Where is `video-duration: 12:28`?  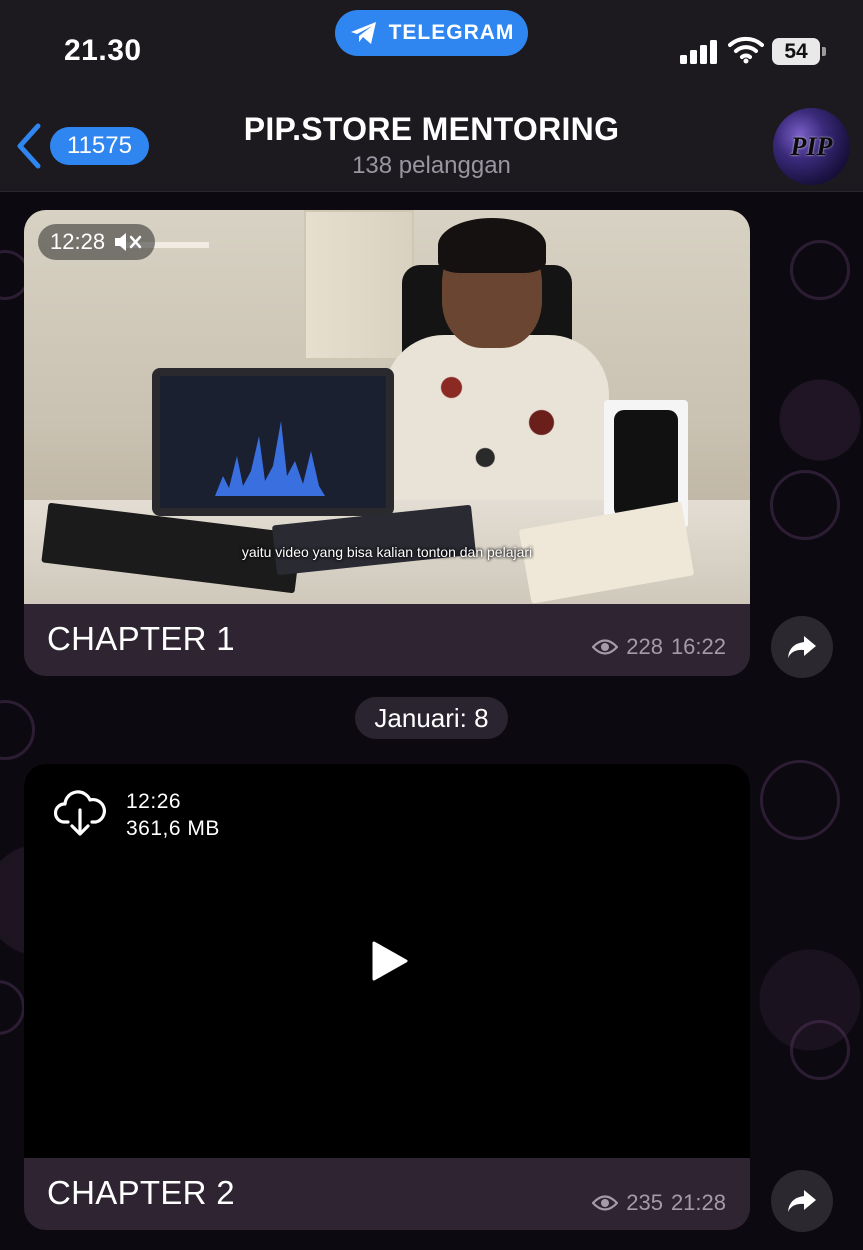
video-duration: 12:28 is located at coordinates (78, 241).